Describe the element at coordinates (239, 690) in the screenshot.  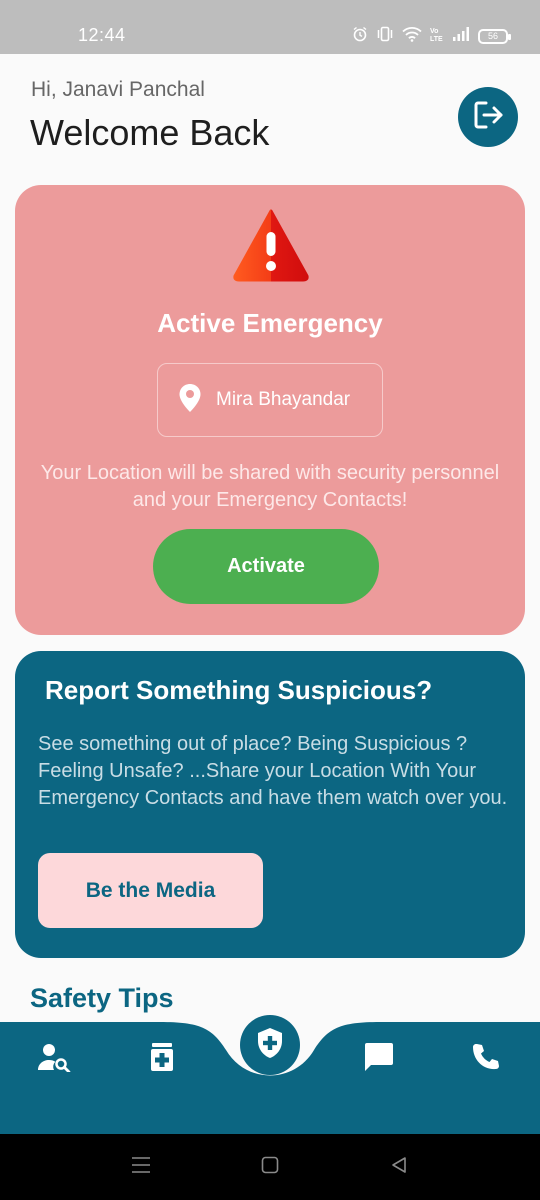
I see `report-title: Report Something Suspicious?` at that location.